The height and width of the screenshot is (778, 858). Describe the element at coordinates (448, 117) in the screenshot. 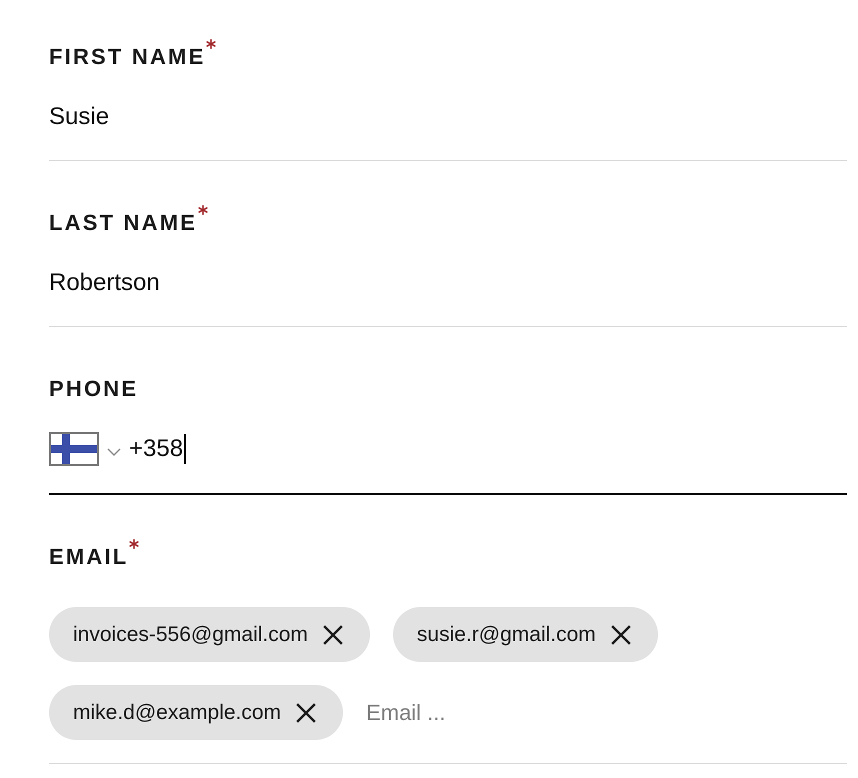

I see `text-input: Susie` at that location.